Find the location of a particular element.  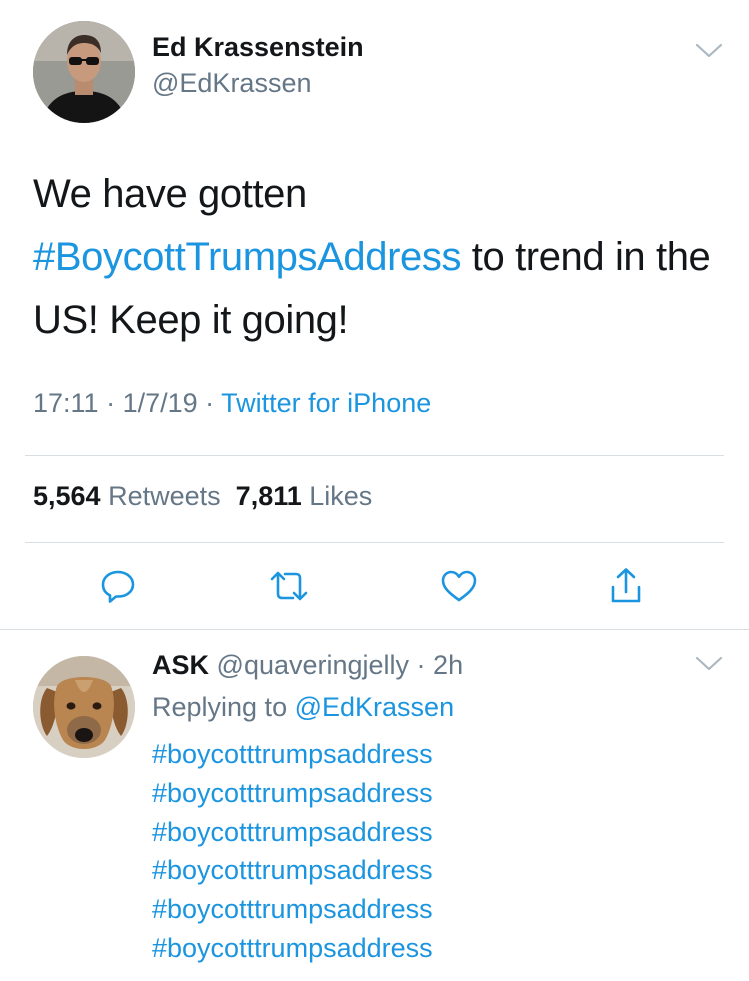

replying-to-mention: @EdKrassen is located at coordinates (374, 707).